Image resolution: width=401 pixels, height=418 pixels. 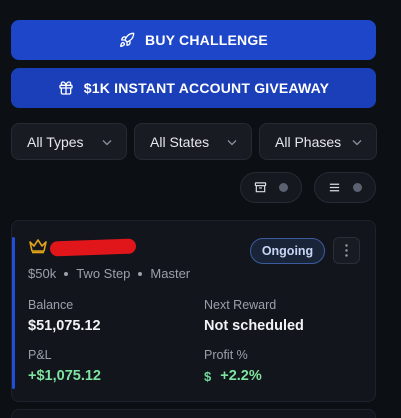 What do you see at coordinates (127, 39) in the screenshot?
I see `rocket-icon` at bounding box center [127, 39].